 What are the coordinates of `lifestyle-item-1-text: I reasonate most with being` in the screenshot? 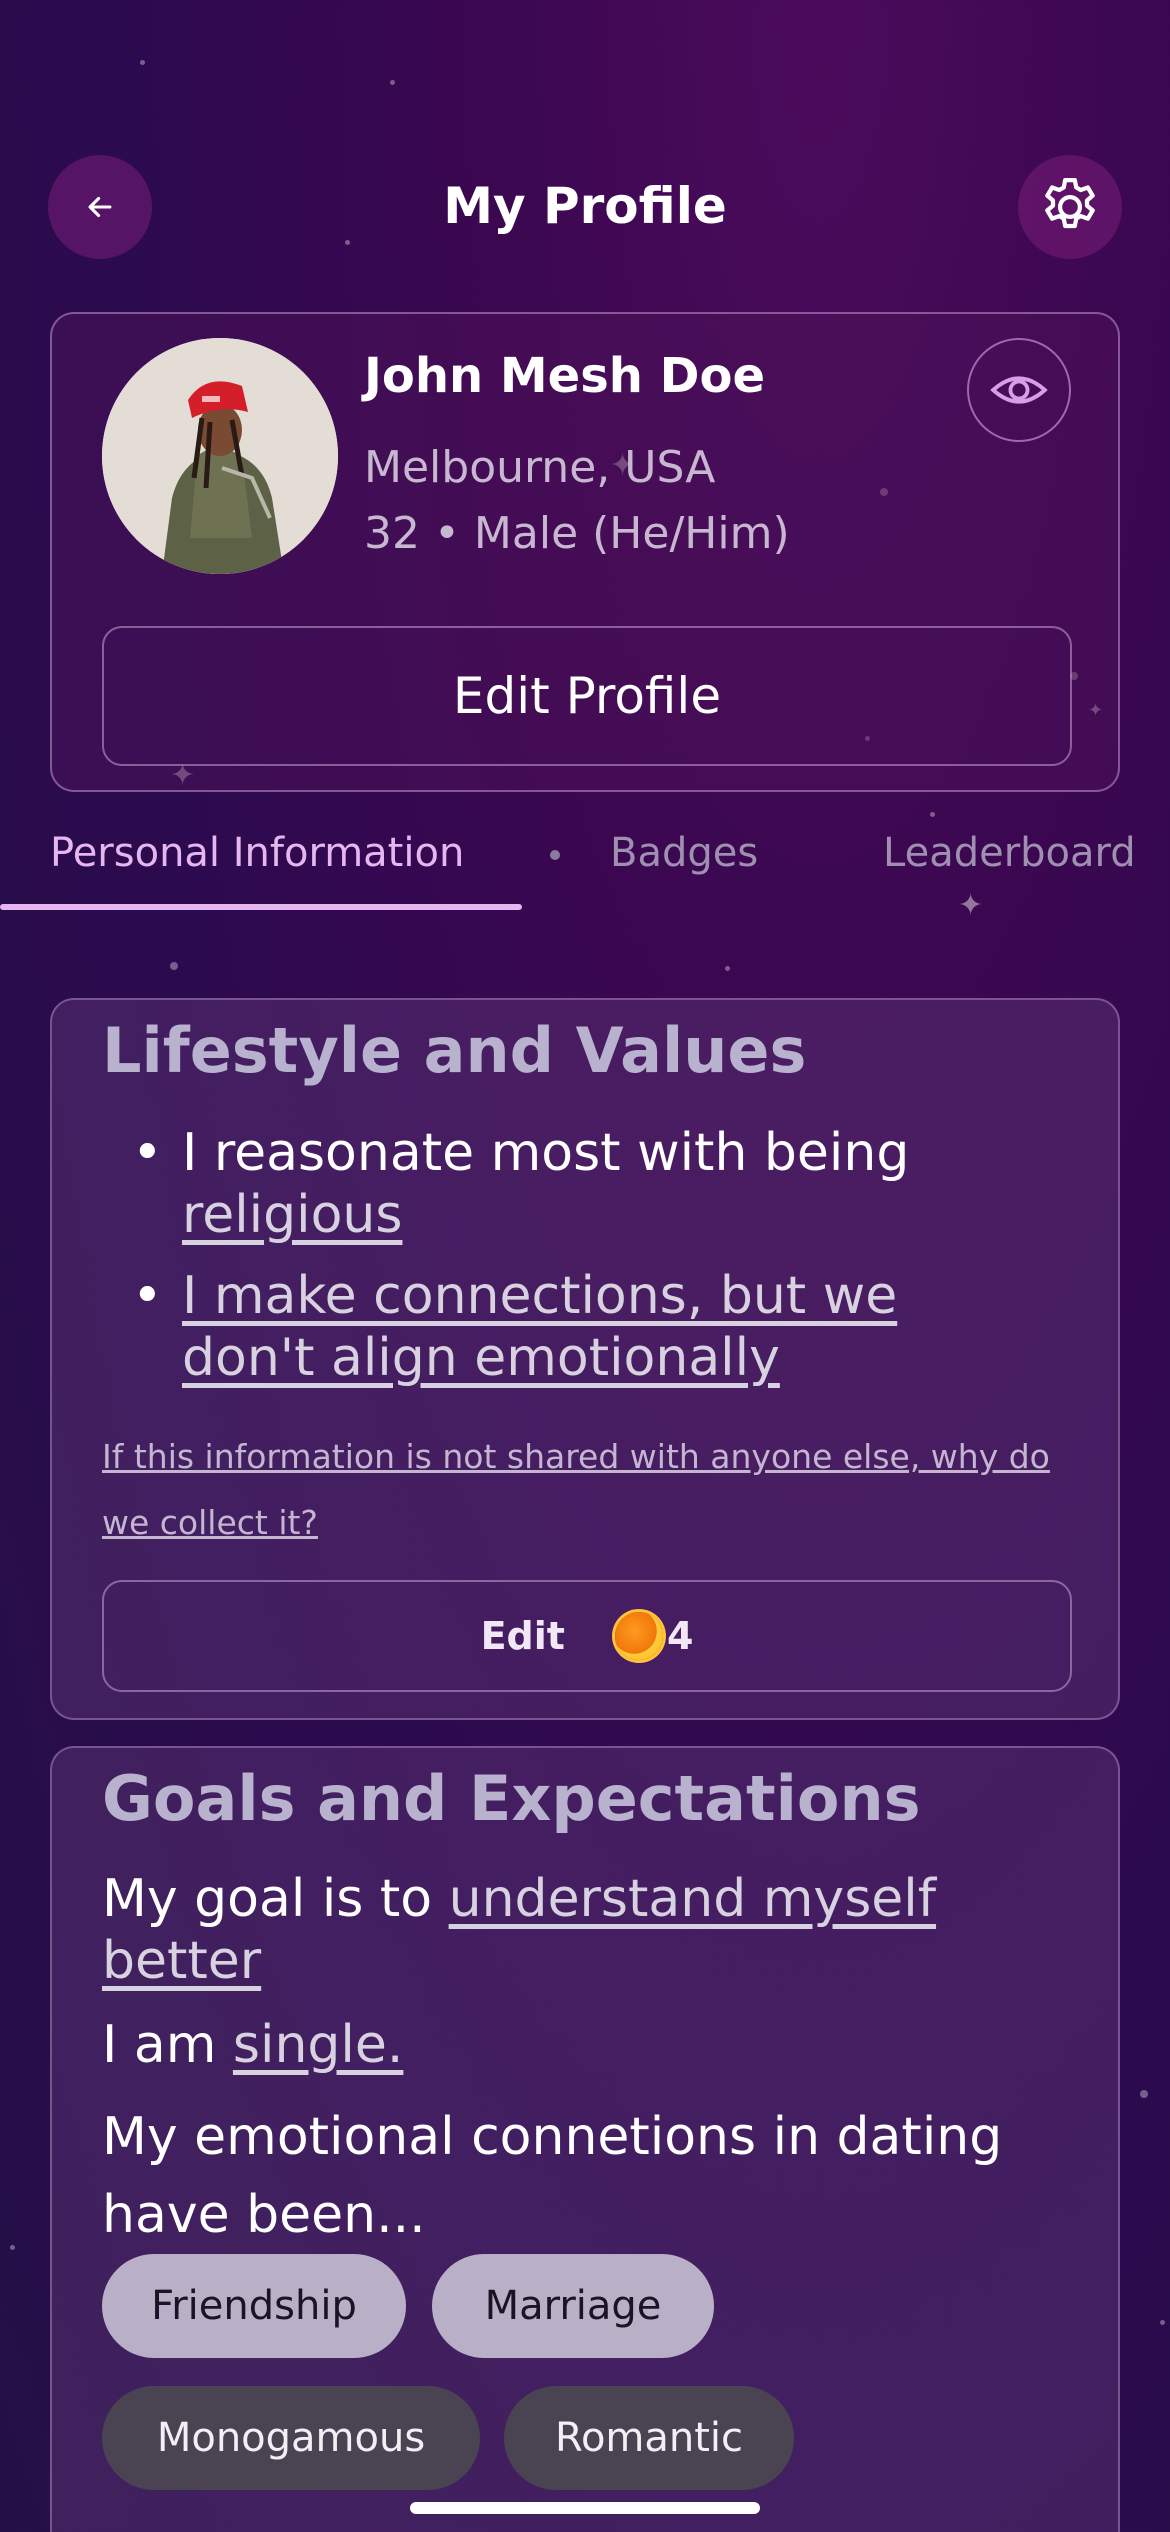 It's located at (546, 1153).